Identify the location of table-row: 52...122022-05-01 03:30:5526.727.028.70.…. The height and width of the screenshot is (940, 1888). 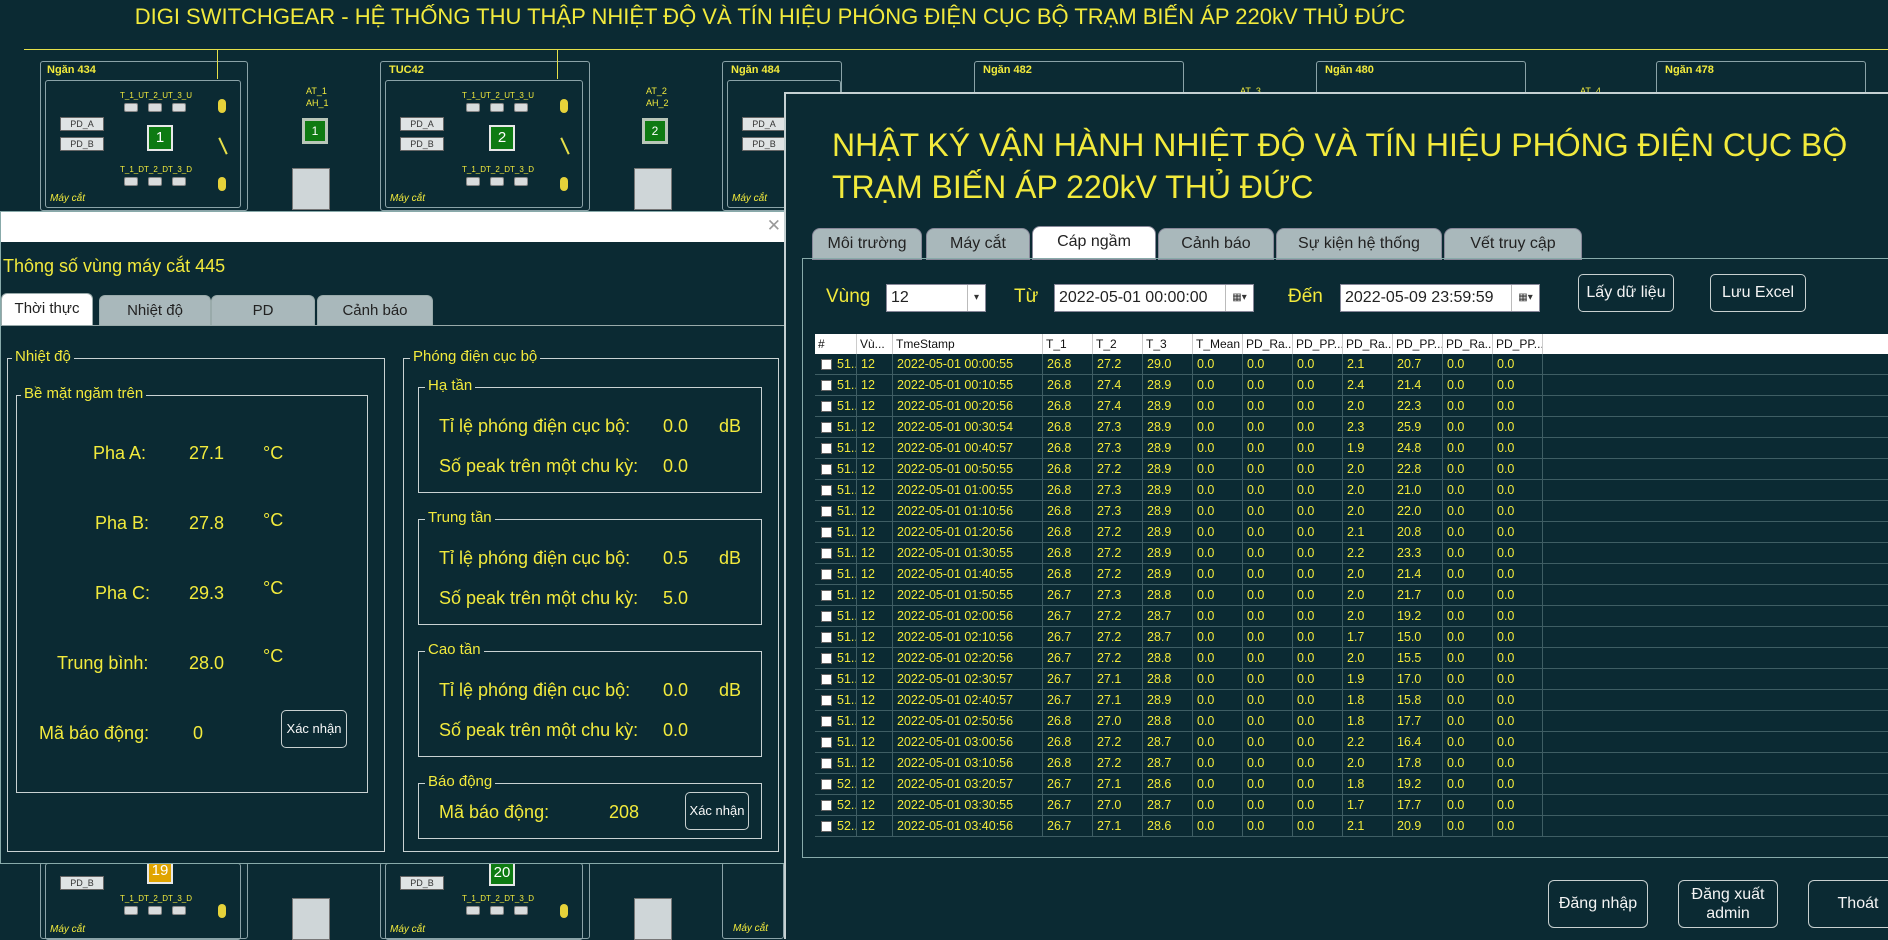
(1351, 805).